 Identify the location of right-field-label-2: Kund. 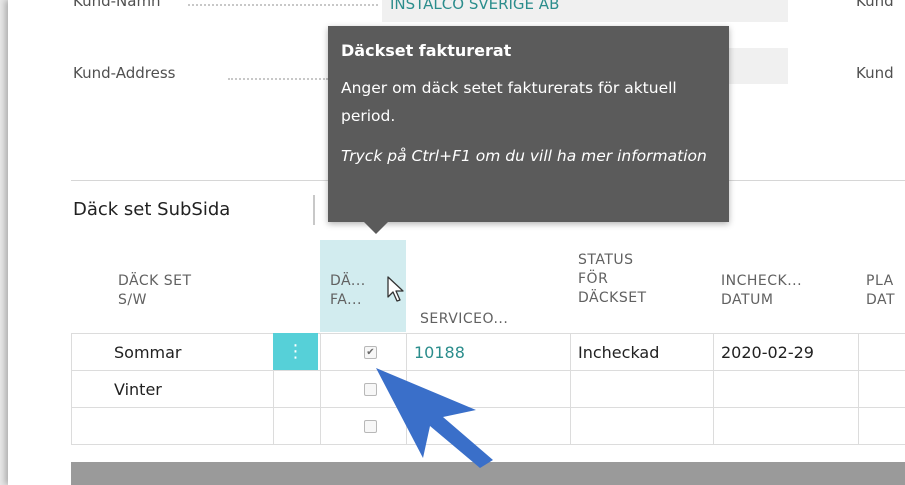
(875, 73).